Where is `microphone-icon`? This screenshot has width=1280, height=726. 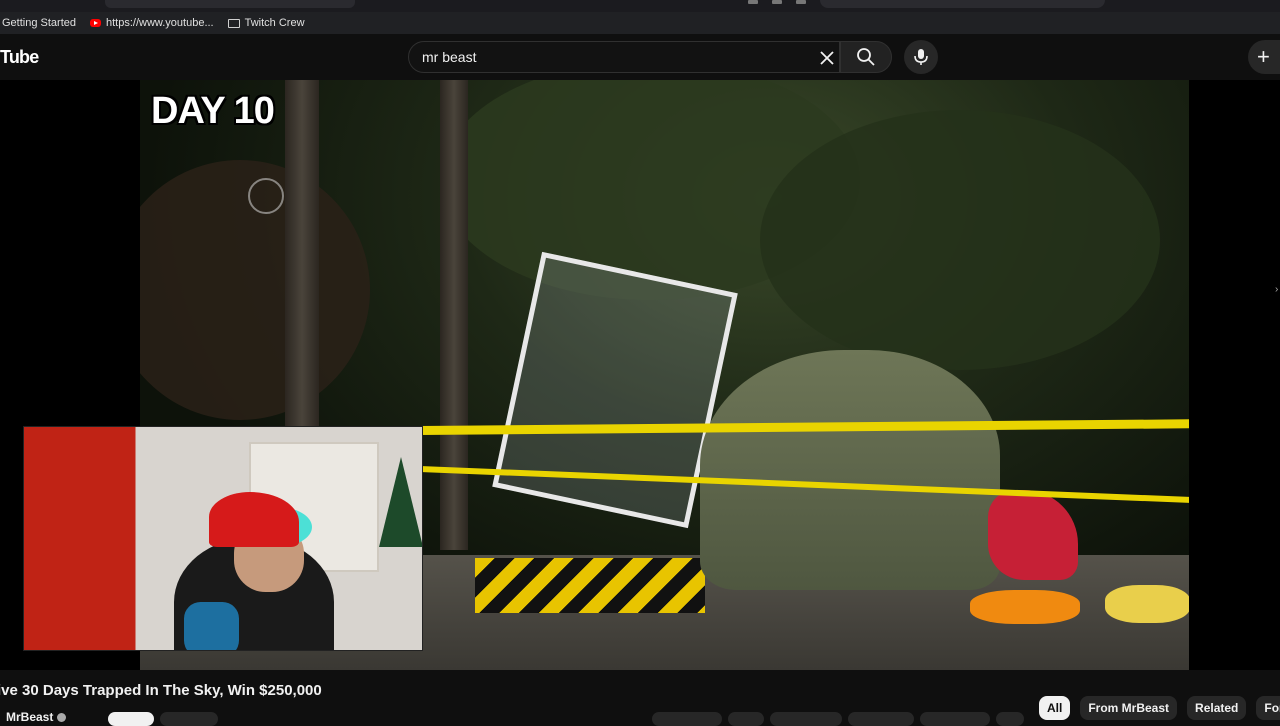 microphone-icon is located at coordinates (921, 57).